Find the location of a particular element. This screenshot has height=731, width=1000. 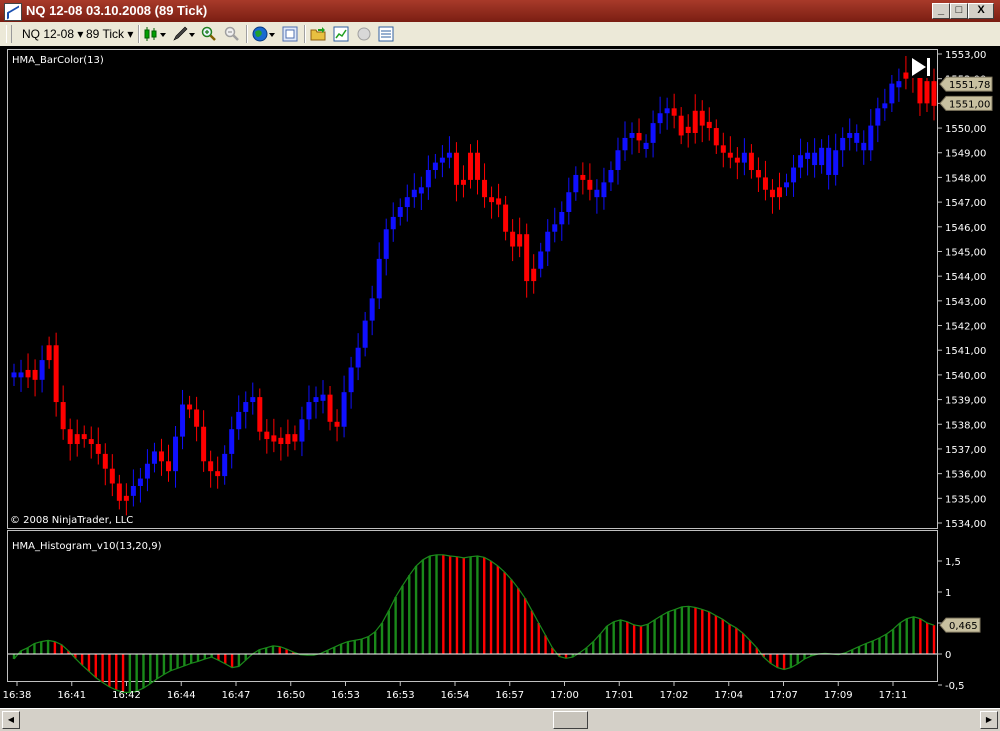

list-icon is located at coordinates (386, 34).